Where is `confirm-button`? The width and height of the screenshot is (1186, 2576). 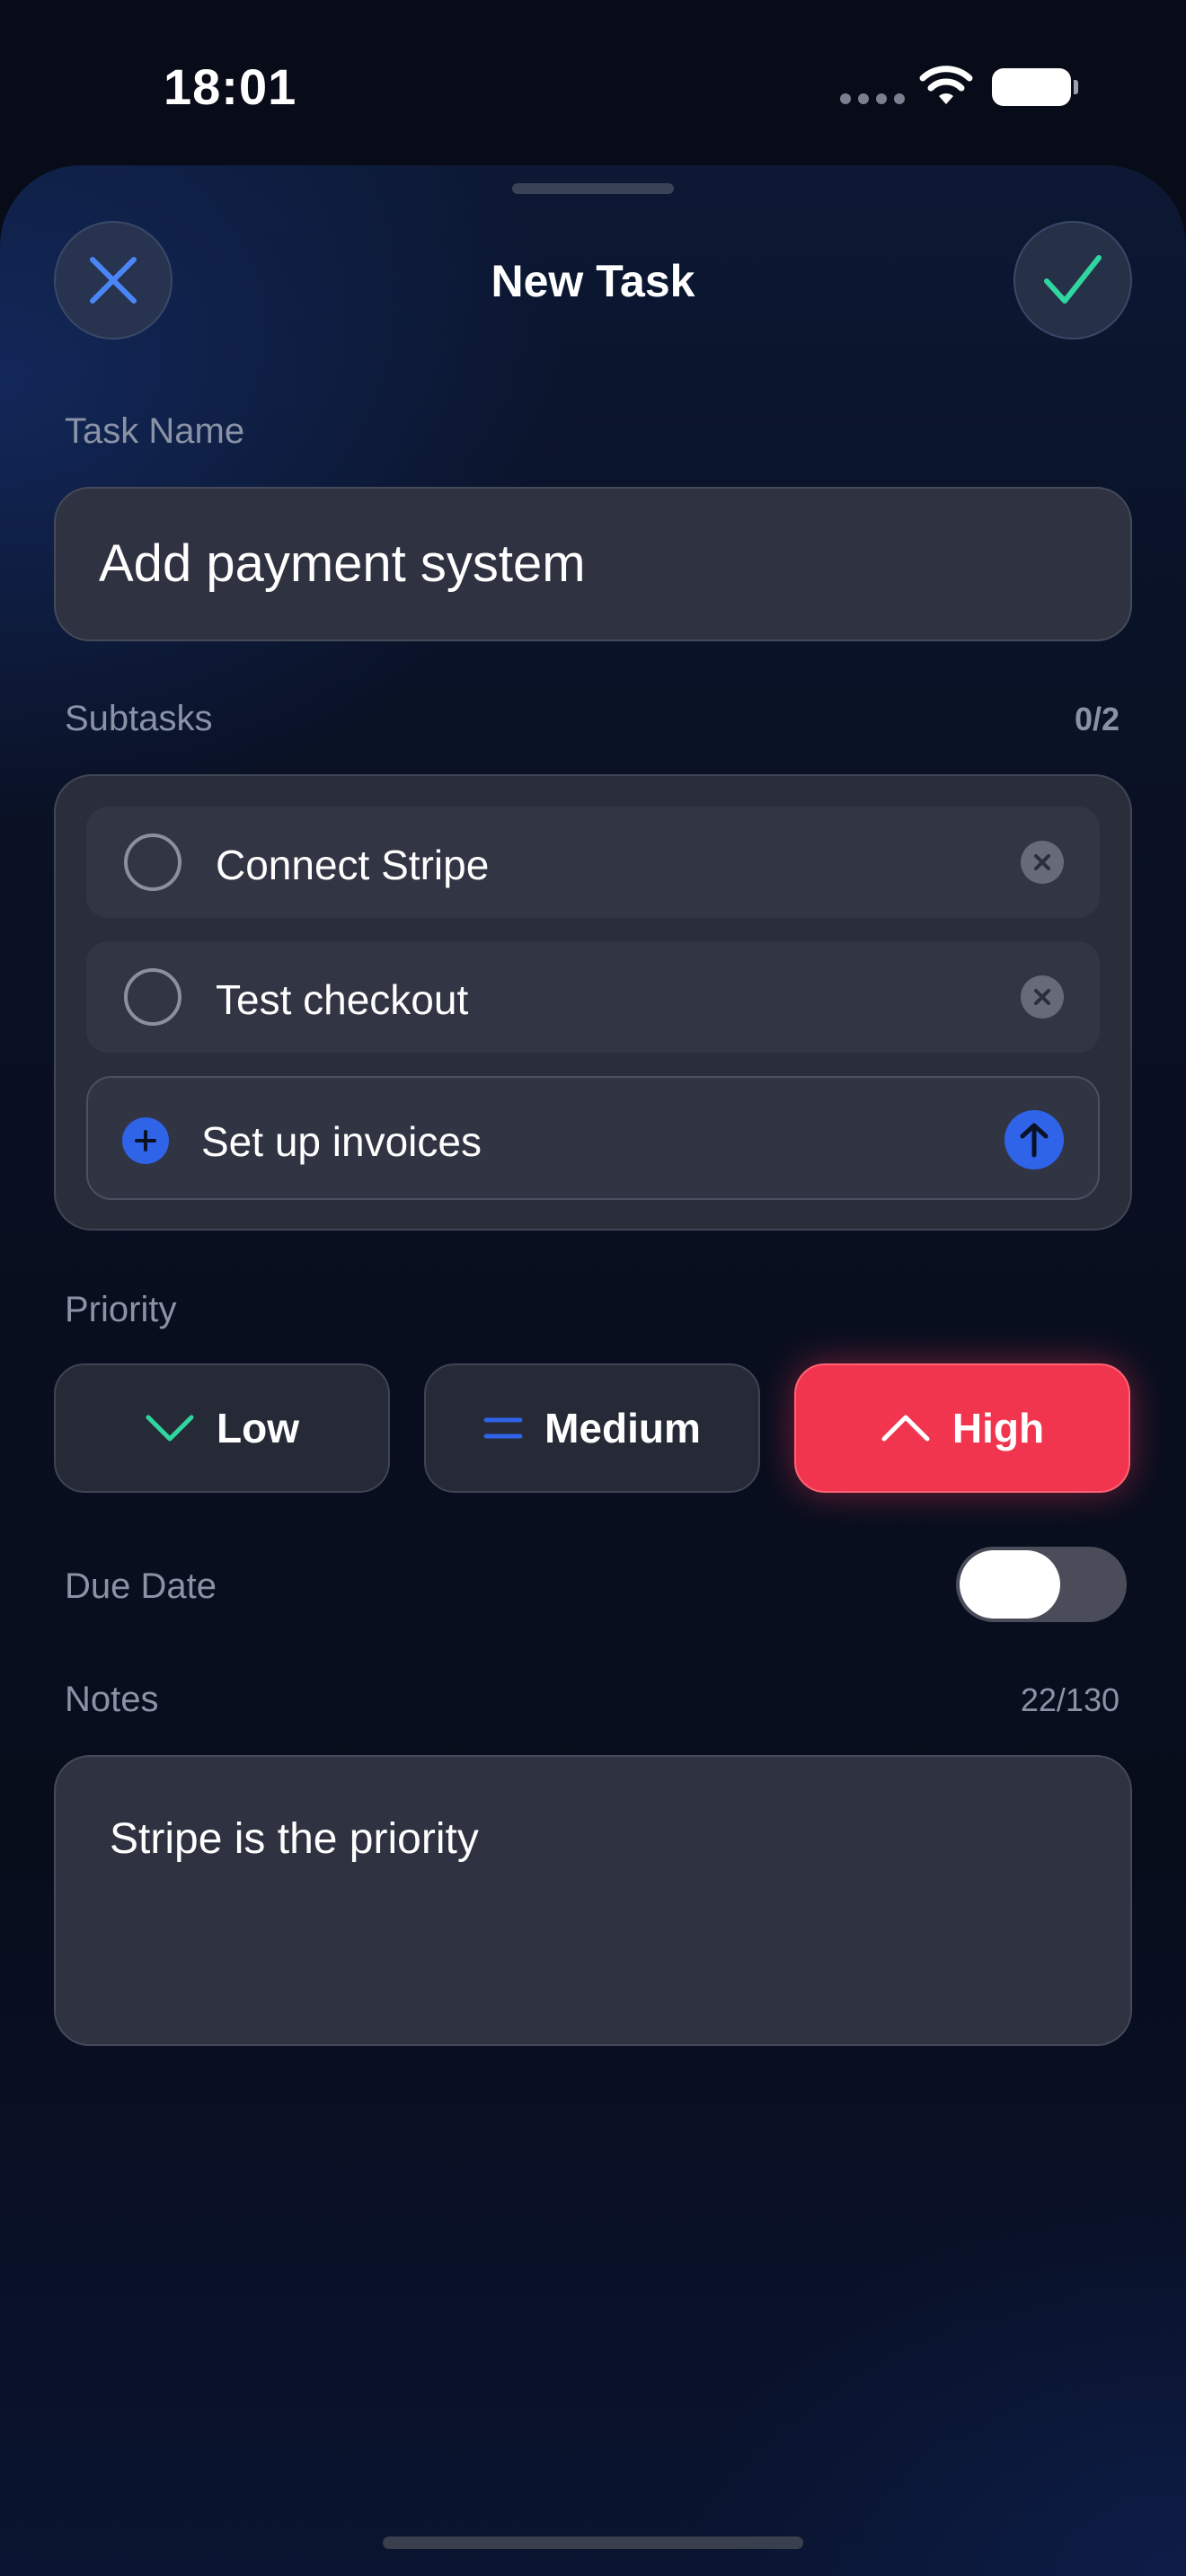 confirm-button is located at coordinates (1072, 280).